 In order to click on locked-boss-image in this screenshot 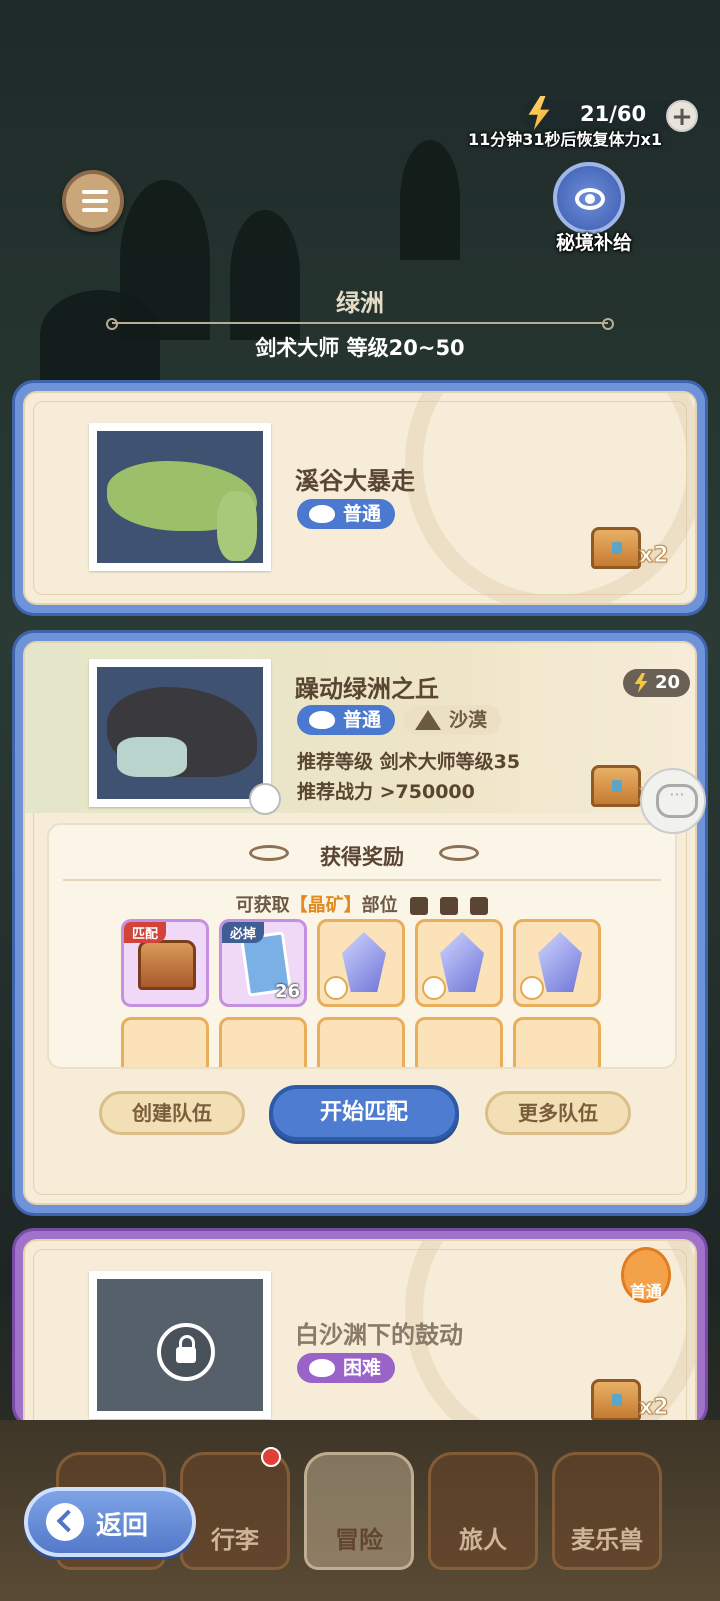, I will do `click(180, 1345)`.